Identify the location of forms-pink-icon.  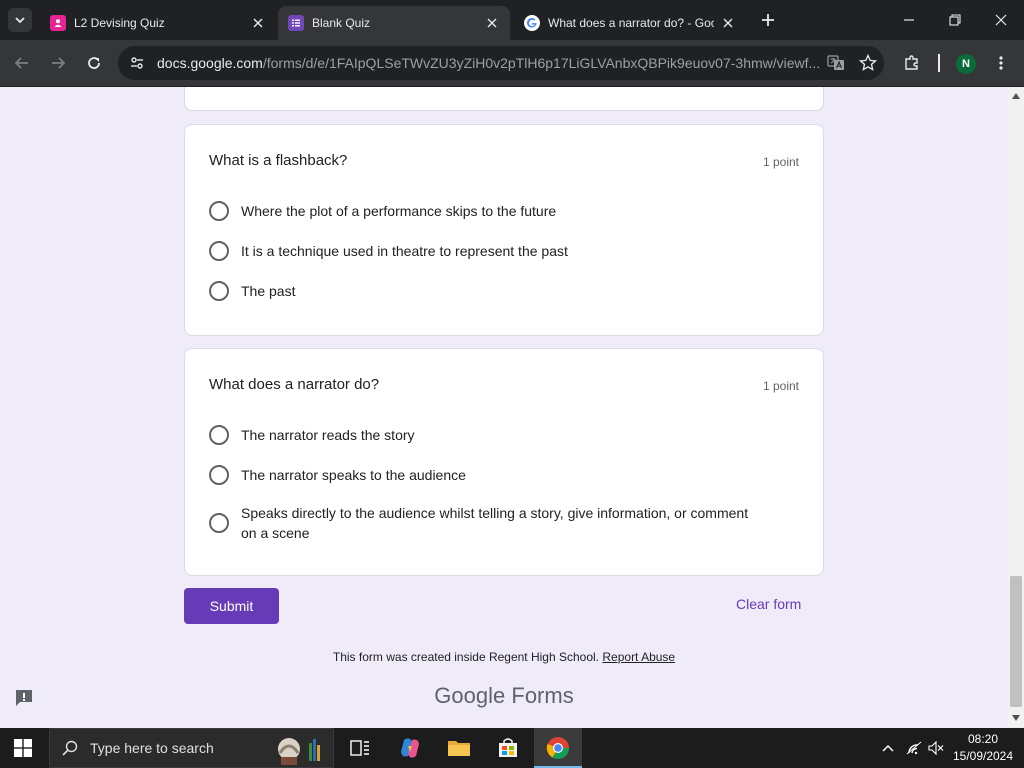
(58, 23).